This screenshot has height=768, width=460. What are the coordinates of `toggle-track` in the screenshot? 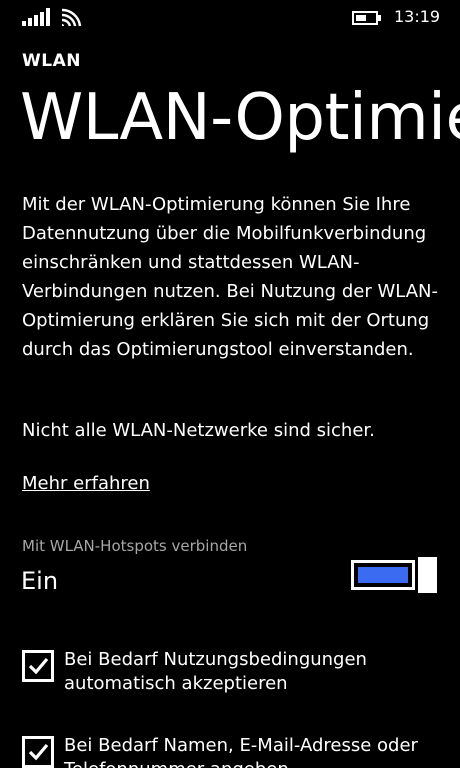 It's located at (383, 575).